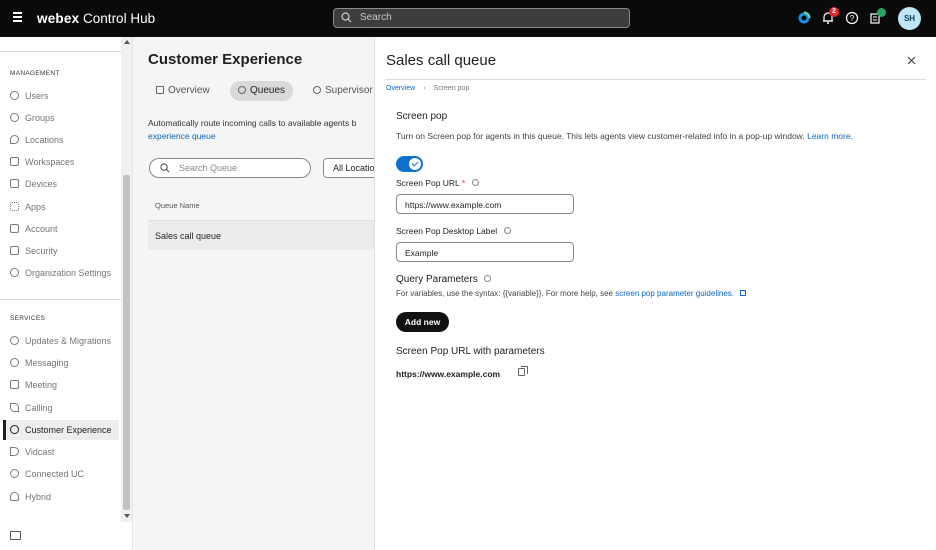  I want to click on close-icon, so click(911, 60).